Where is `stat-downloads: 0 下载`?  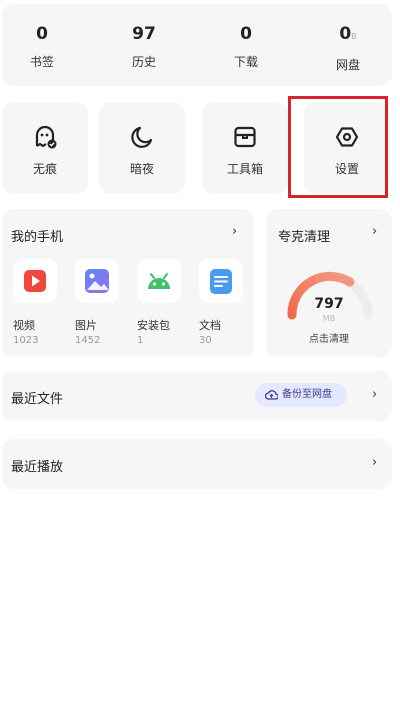 stat-downloads: 0 下载 is located at coordinates (246, 47).